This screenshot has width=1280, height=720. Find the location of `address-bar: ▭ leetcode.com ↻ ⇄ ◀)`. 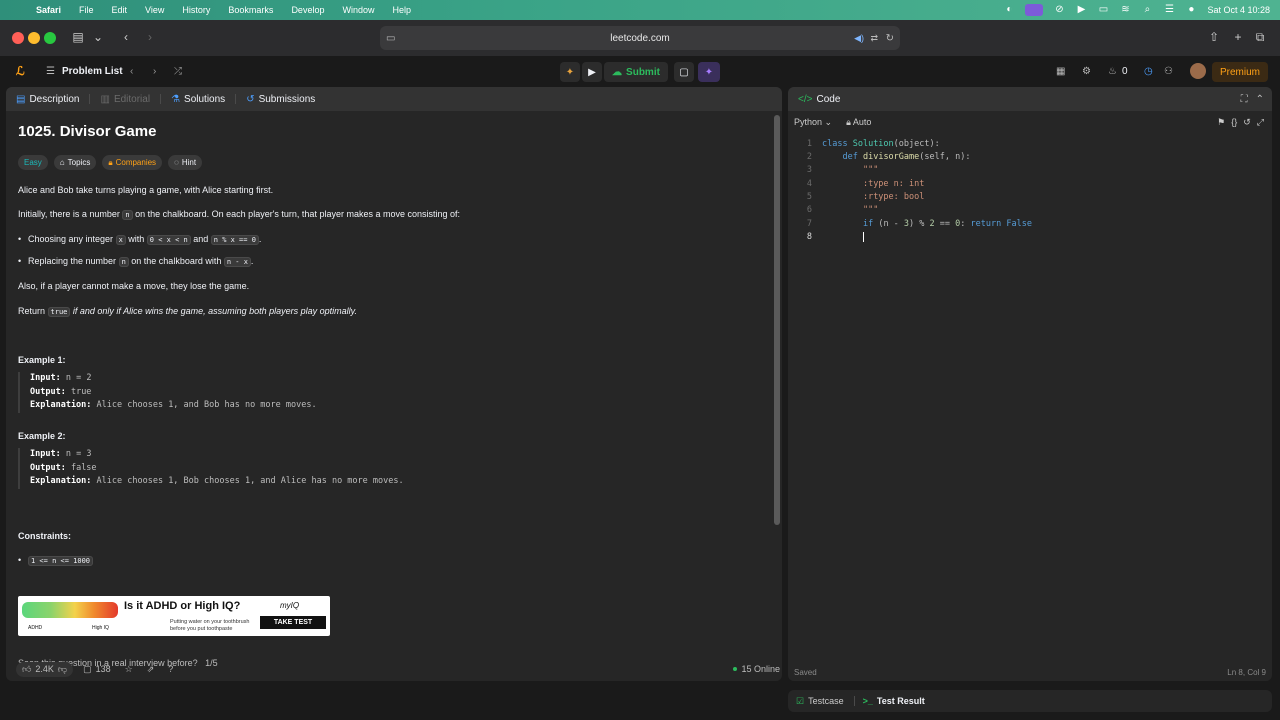

address-bar: ▭ leetcode.com ↻ ⇄ ◀) is located at coordinates (640, 38).